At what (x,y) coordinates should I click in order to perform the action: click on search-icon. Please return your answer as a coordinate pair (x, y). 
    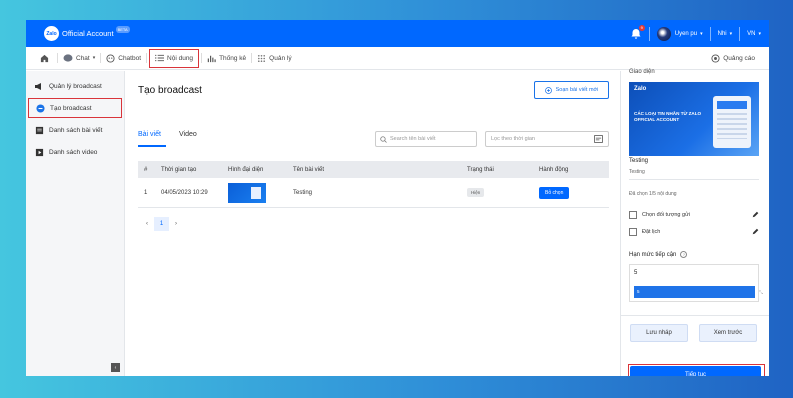
    Looking at the image, I should click on (383, 139).